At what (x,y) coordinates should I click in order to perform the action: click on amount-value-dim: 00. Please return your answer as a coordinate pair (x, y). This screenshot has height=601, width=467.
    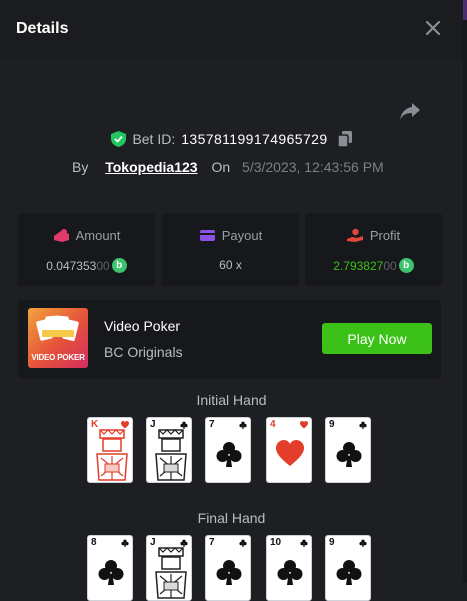
    Looking at the image, I should click on (103, 265).